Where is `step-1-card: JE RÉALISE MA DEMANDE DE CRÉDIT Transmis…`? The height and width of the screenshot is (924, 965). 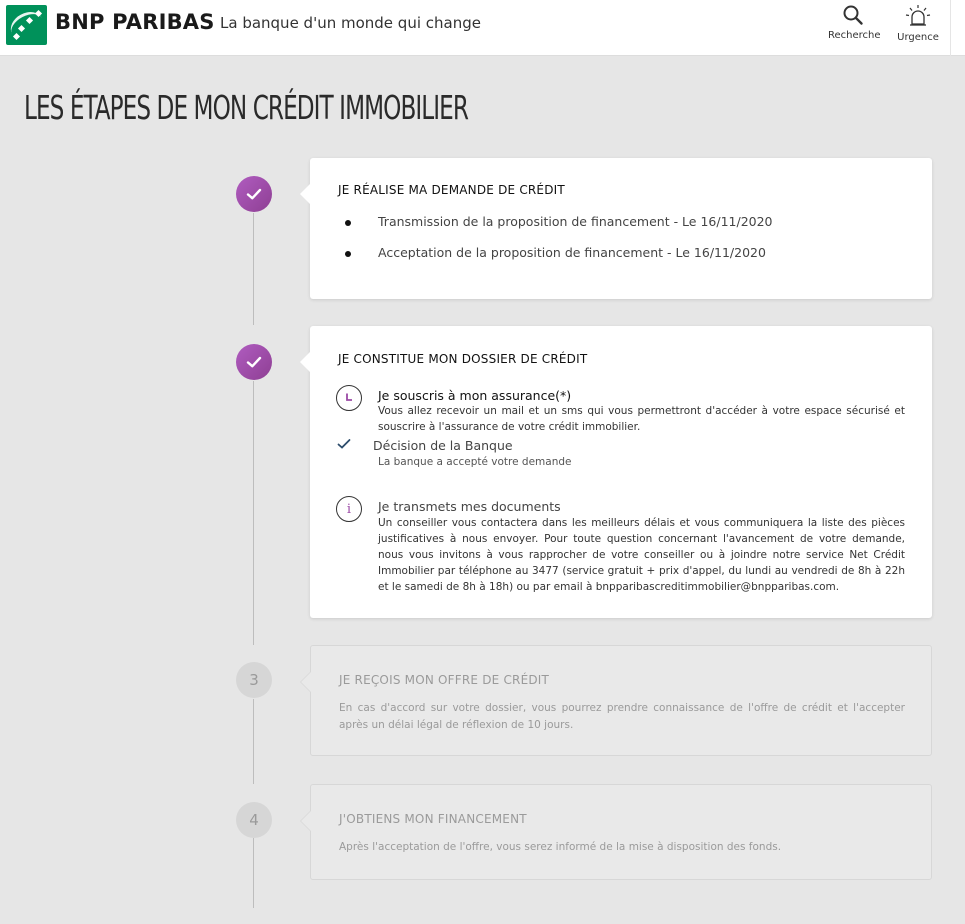 step-1-card: JE RÉALISE MA DEMANDE DE CRÉDIT Transmis… is located at coordinates (616, 228).